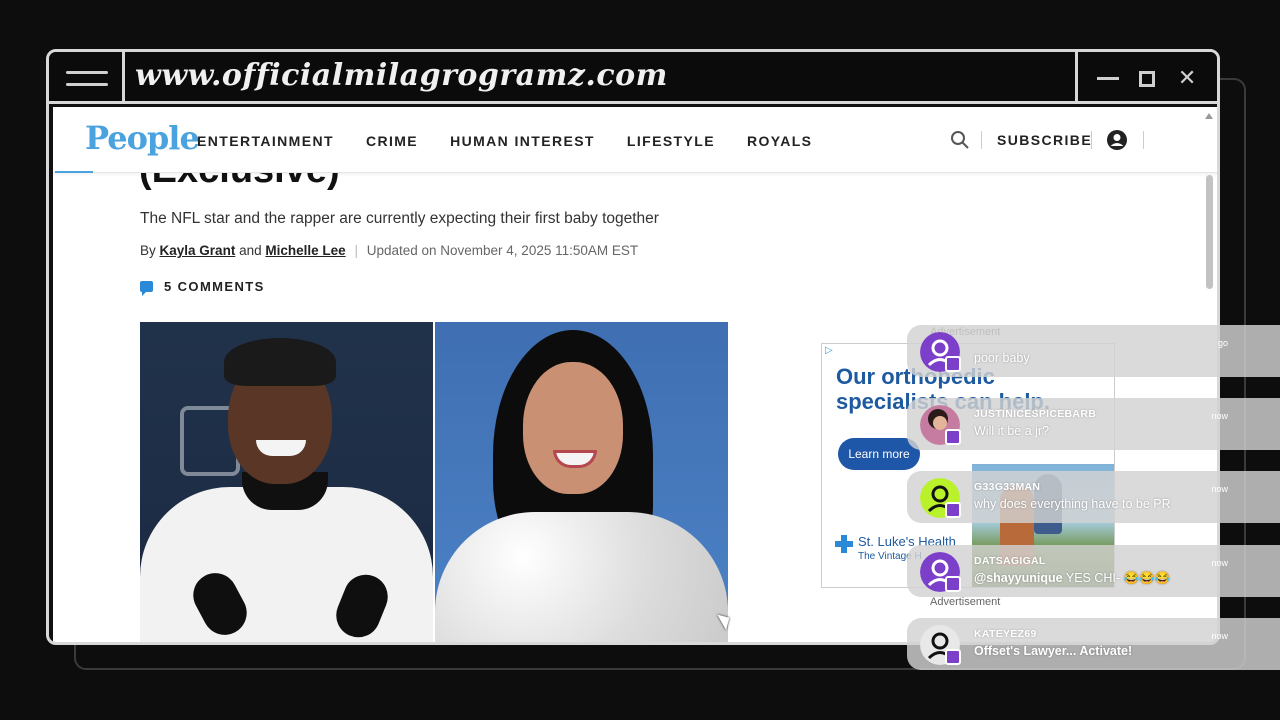 The height and width of the screenshot is (720, 1280). I want to click on article-photo-right, so click(581, 482).